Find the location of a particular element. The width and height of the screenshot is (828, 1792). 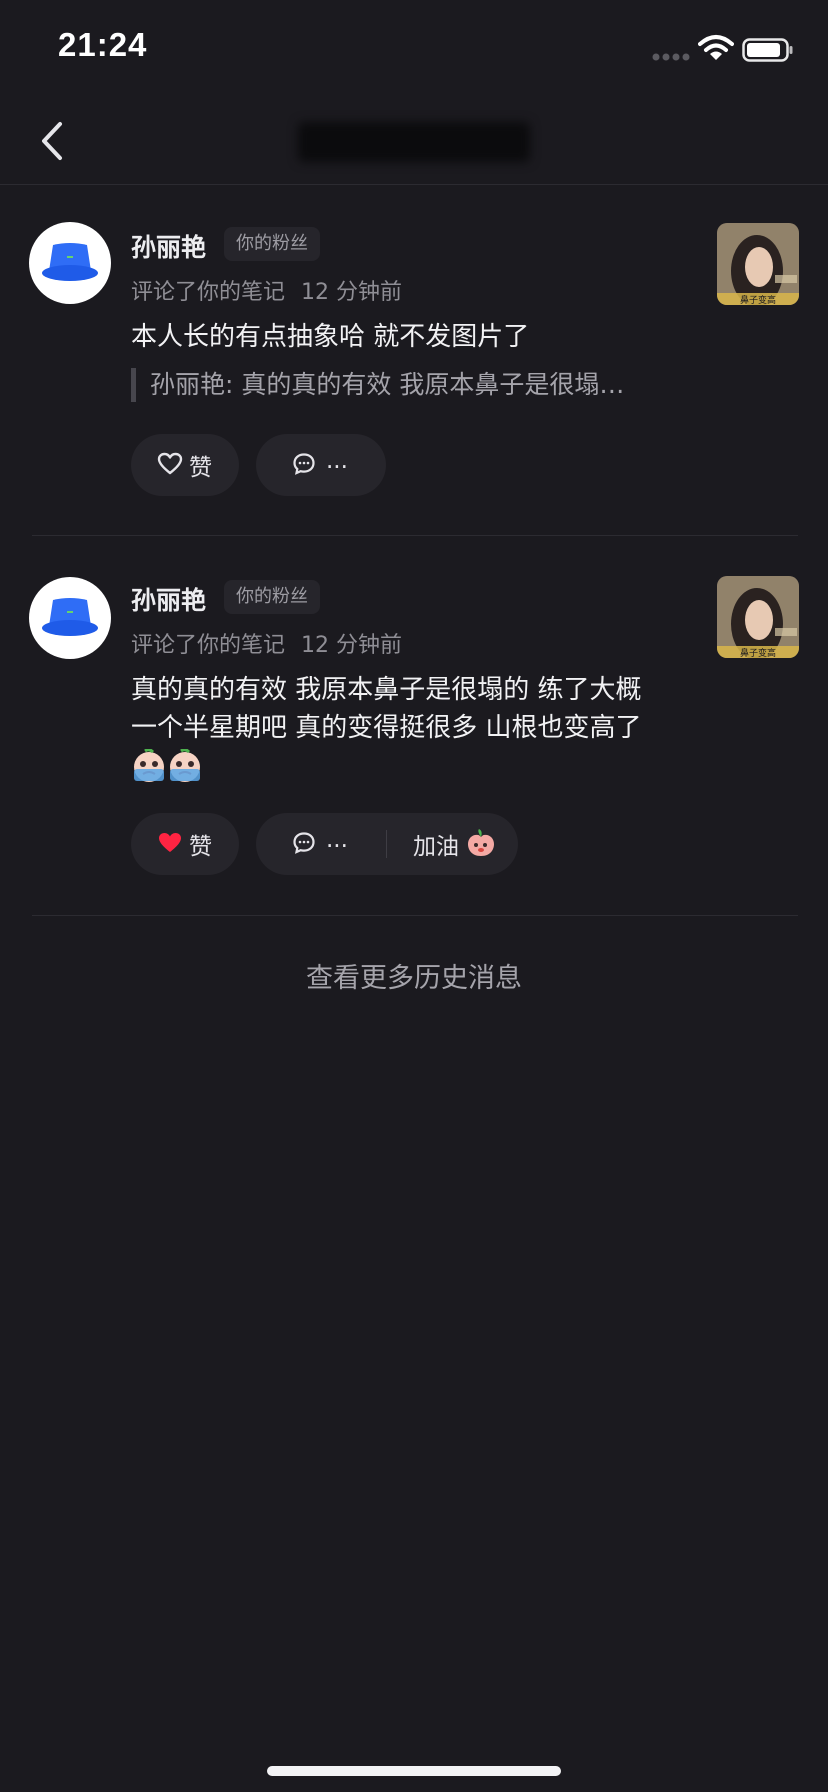

cheer-button: 加油 is located at coordinates (452, 844).